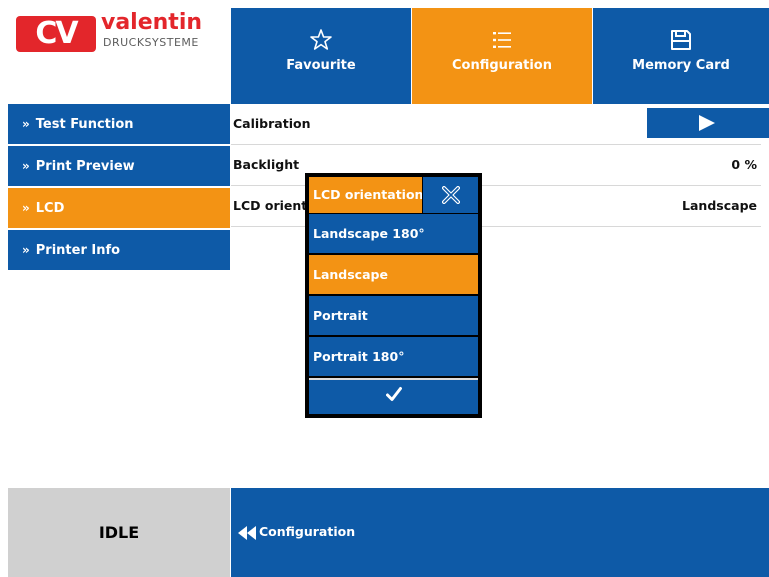 The height and width of the screenshot is (577, 769). I want to click on list-icon, so click(502, 40).